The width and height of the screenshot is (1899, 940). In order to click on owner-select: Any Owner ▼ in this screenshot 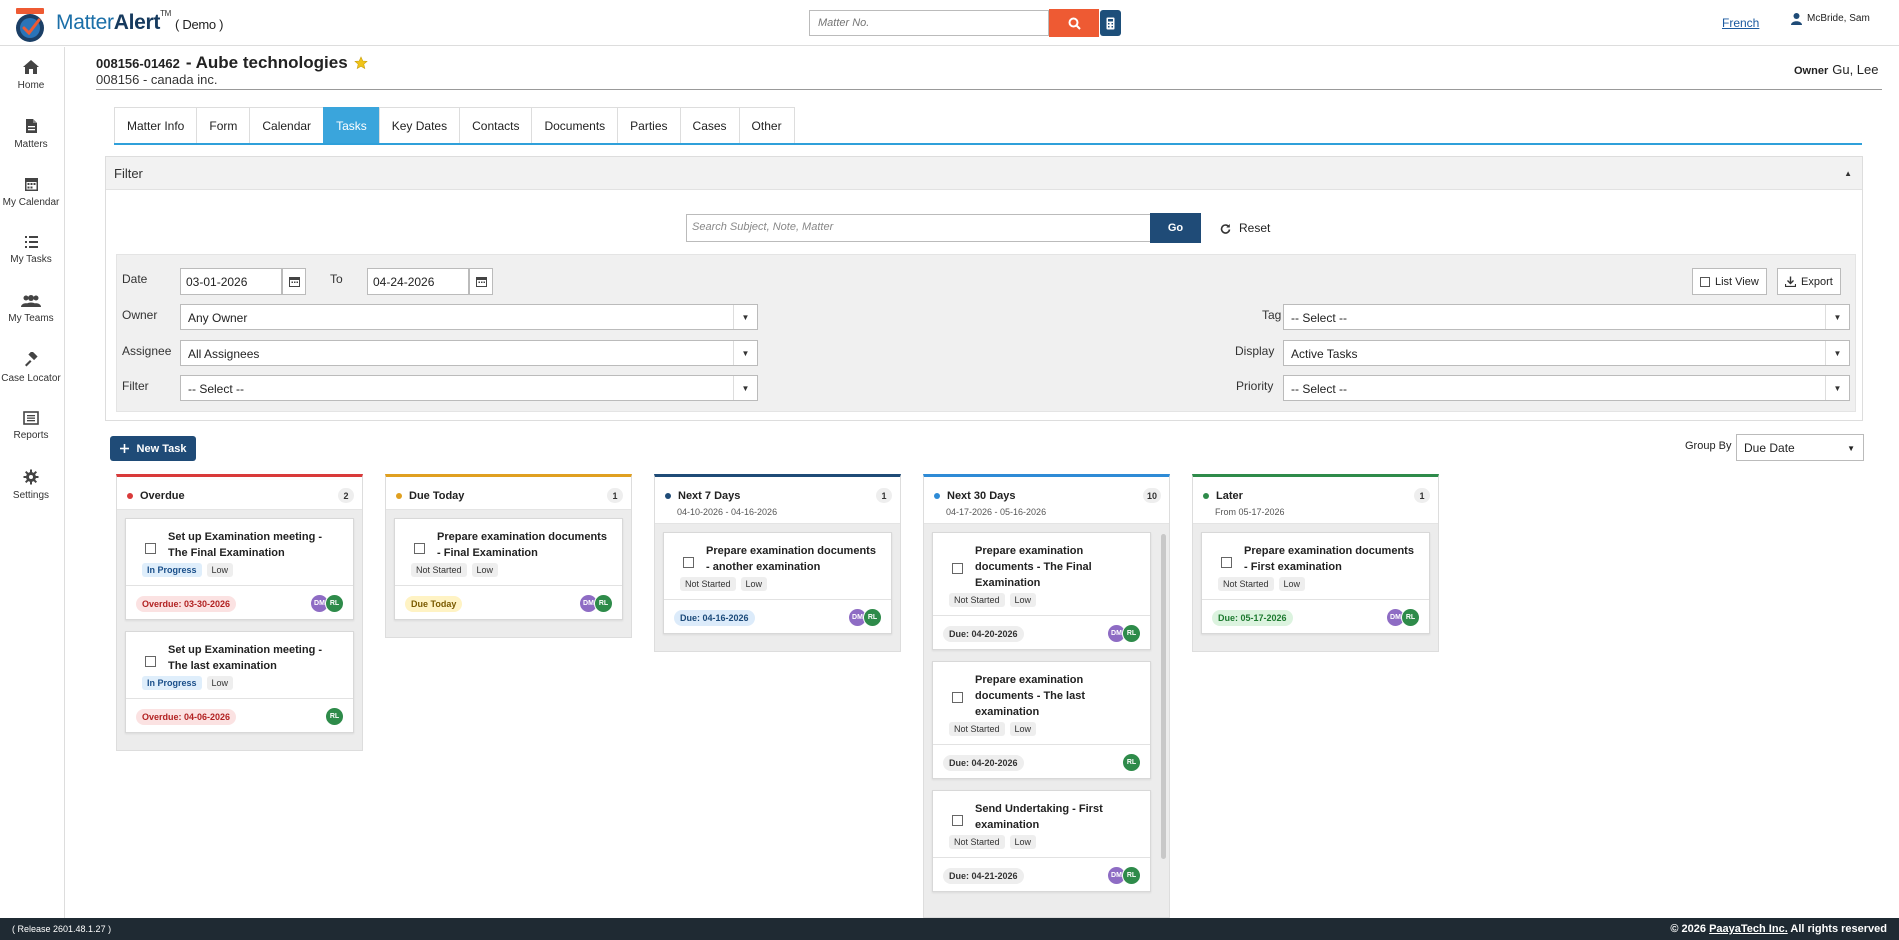, I will do `click(469, 317)`.